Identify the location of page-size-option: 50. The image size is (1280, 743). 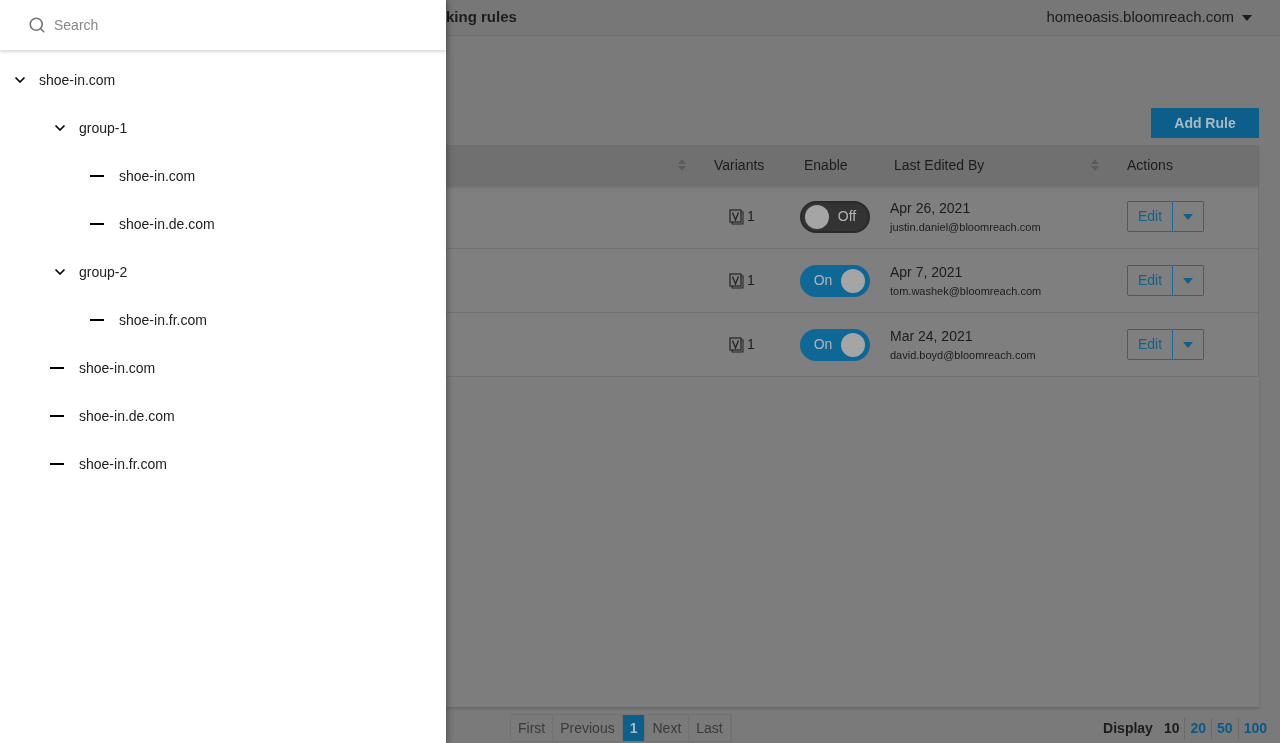
(1224, 728).